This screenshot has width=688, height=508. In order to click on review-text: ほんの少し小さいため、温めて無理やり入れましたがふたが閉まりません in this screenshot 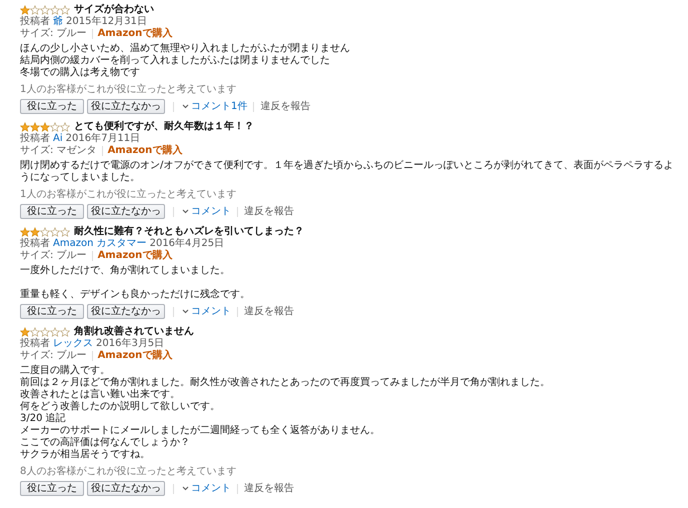, I will do `click(185, 48)`.